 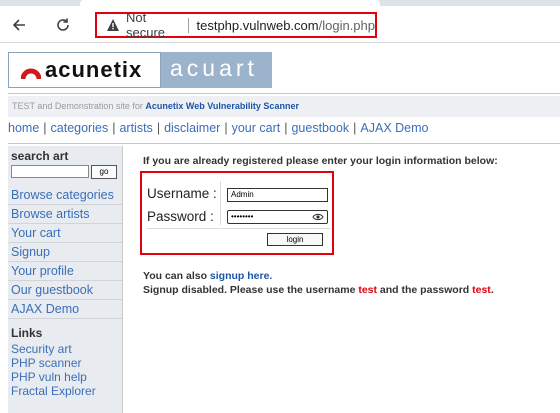 What do you see at coordinates (220, 203) in the screenshot?
I see `form-divider-vertical` at bounding box center [220, 203].